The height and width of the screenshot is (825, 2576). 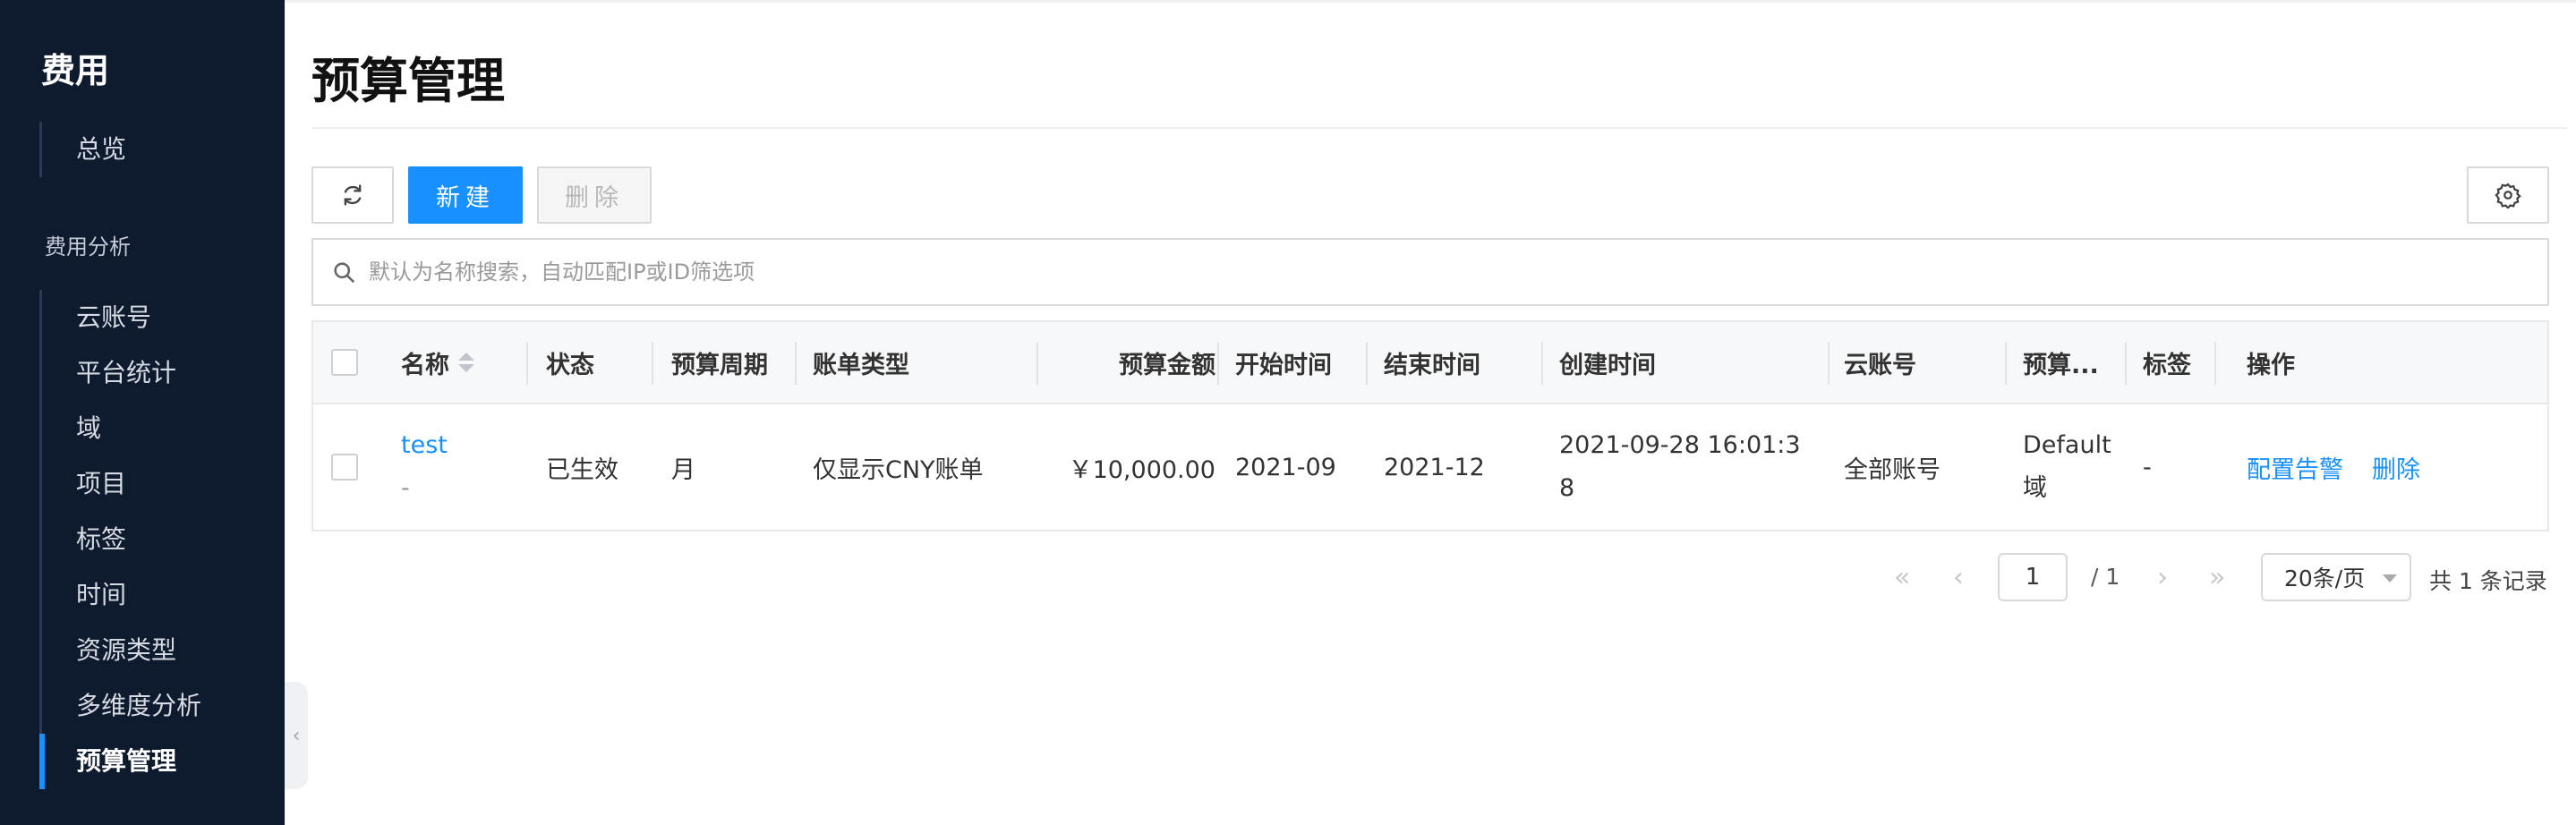 I want to click on sidebar-section-cost-analysis: 费用分析, so click(x=88, y=246).